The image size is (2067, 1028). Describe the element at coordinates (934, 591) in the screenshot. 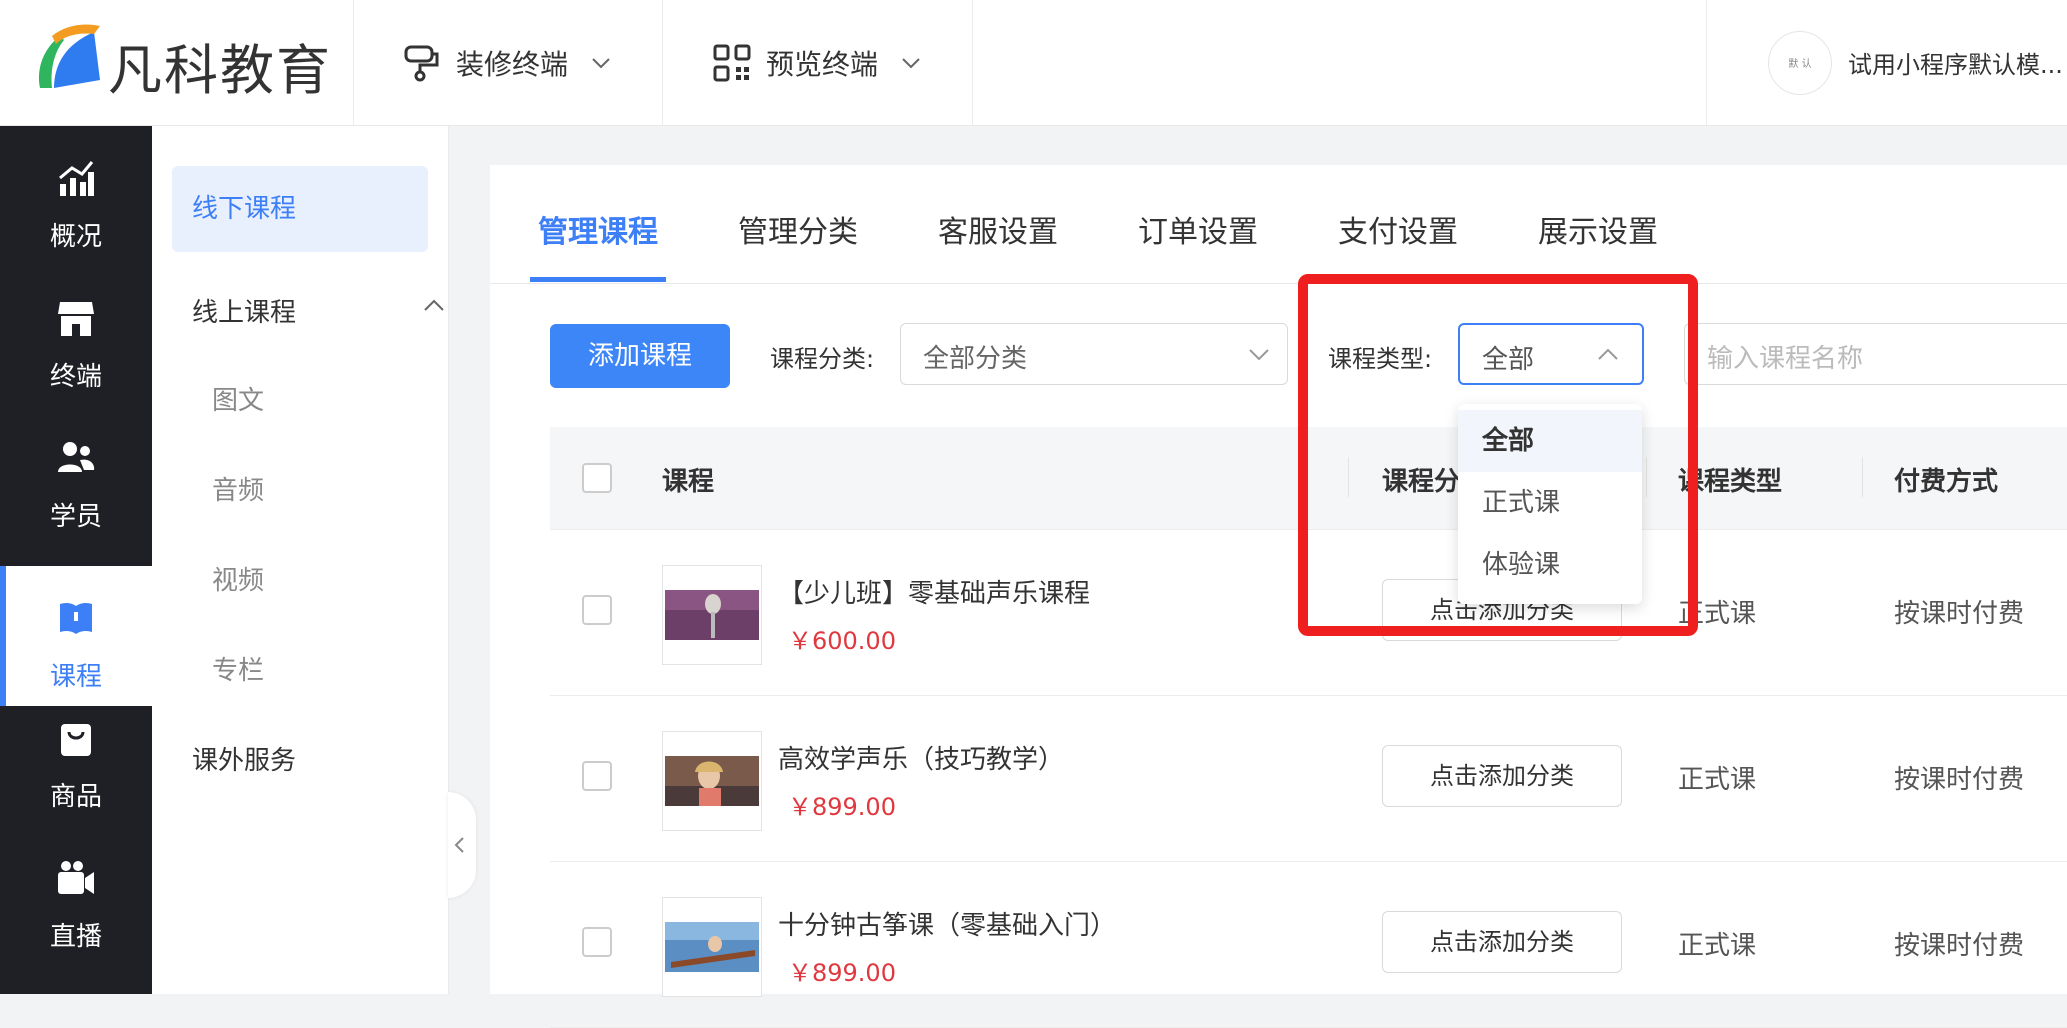

I see `course-name: 【少儿班】零基础声乐课程` at that location.